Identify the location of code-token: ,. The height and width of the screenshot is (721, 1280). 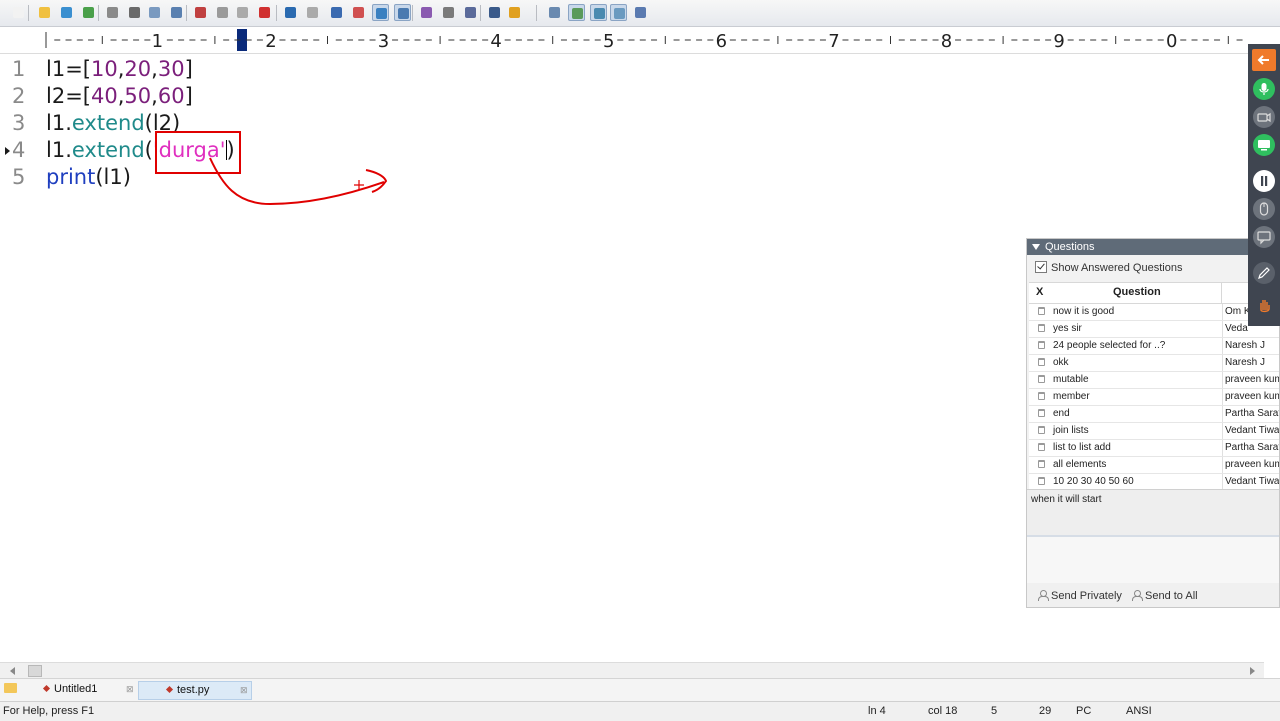
(154, 96).